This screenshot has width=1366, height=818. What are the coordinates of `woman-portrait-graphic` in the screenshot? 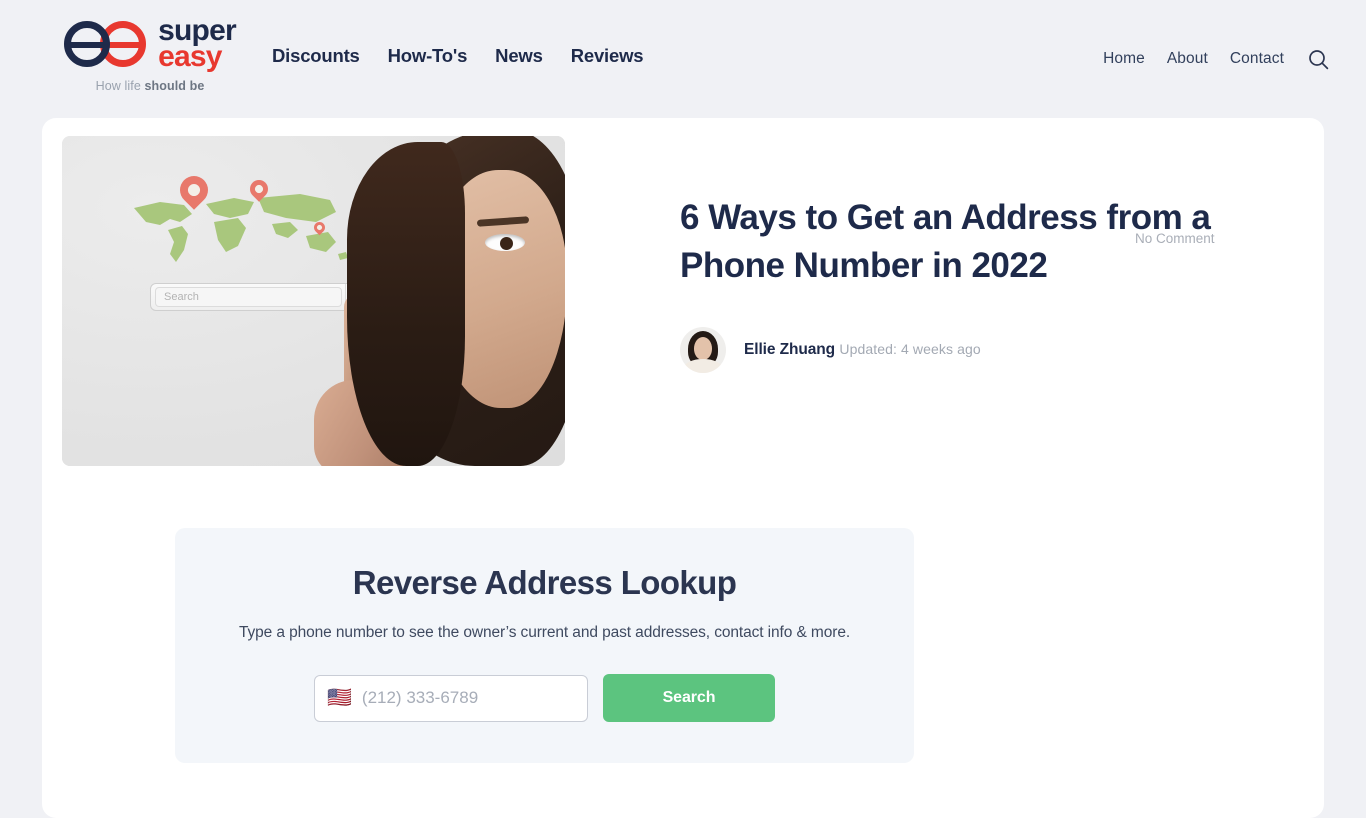 It's located at (456, 301).